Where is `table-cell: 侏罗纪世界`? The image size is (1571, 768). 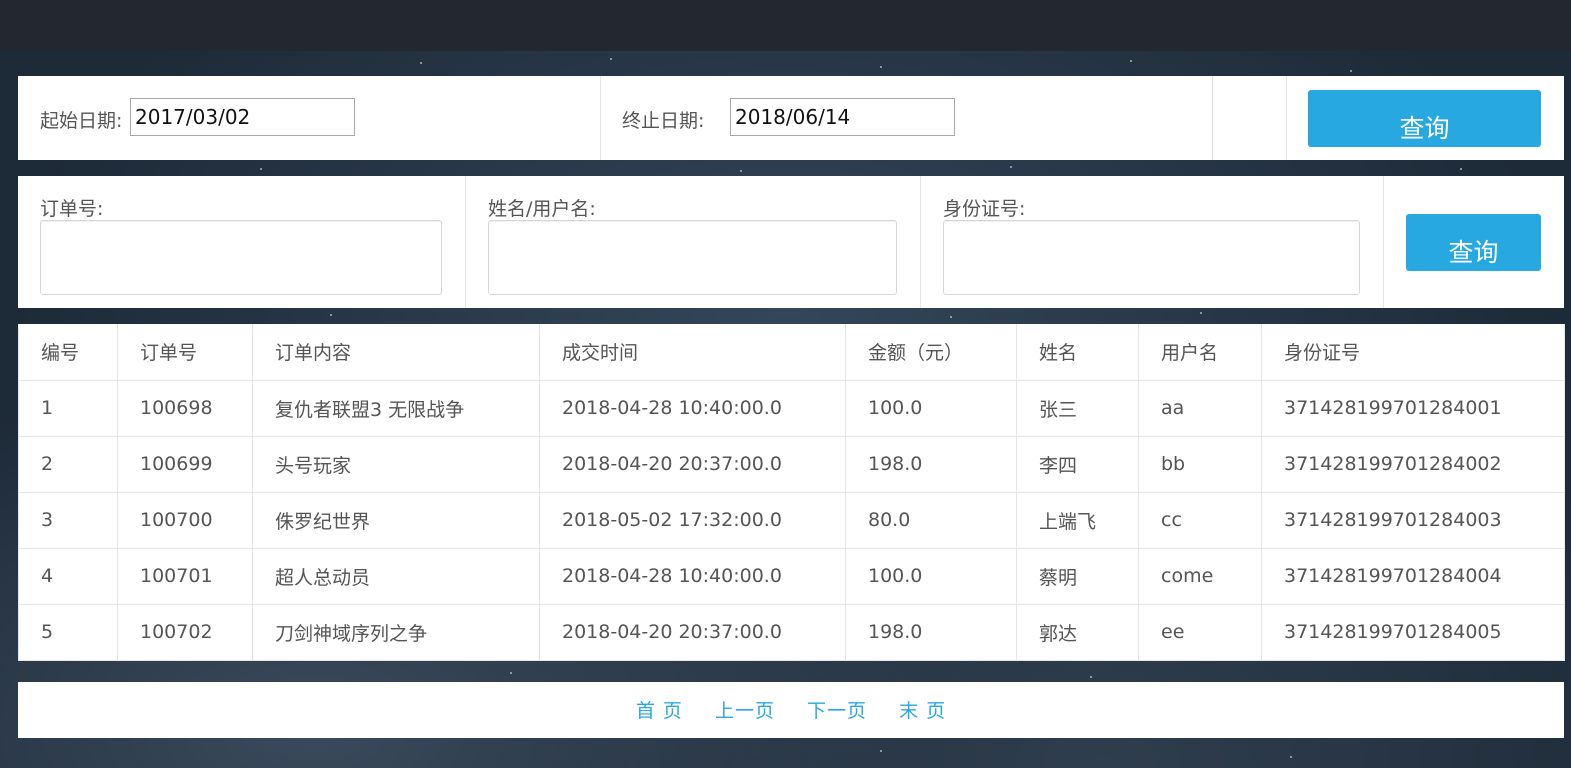 table-cell: 侏罗纪世界 is located at coordinates (396, 520).